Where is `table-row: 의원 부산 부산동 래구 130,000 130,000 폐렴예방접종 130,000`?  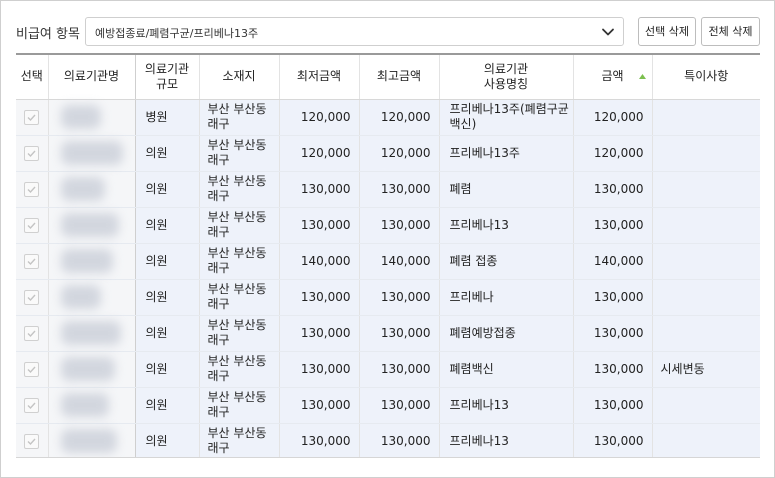 table-row: 의원 부산 부산동 래구 130,000 130,000 폐렴예방접종 130,000 is located at coordinates (388, 333).